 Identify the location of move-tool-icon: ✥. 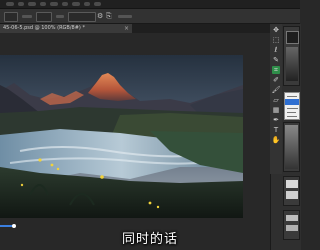
(276, 30).